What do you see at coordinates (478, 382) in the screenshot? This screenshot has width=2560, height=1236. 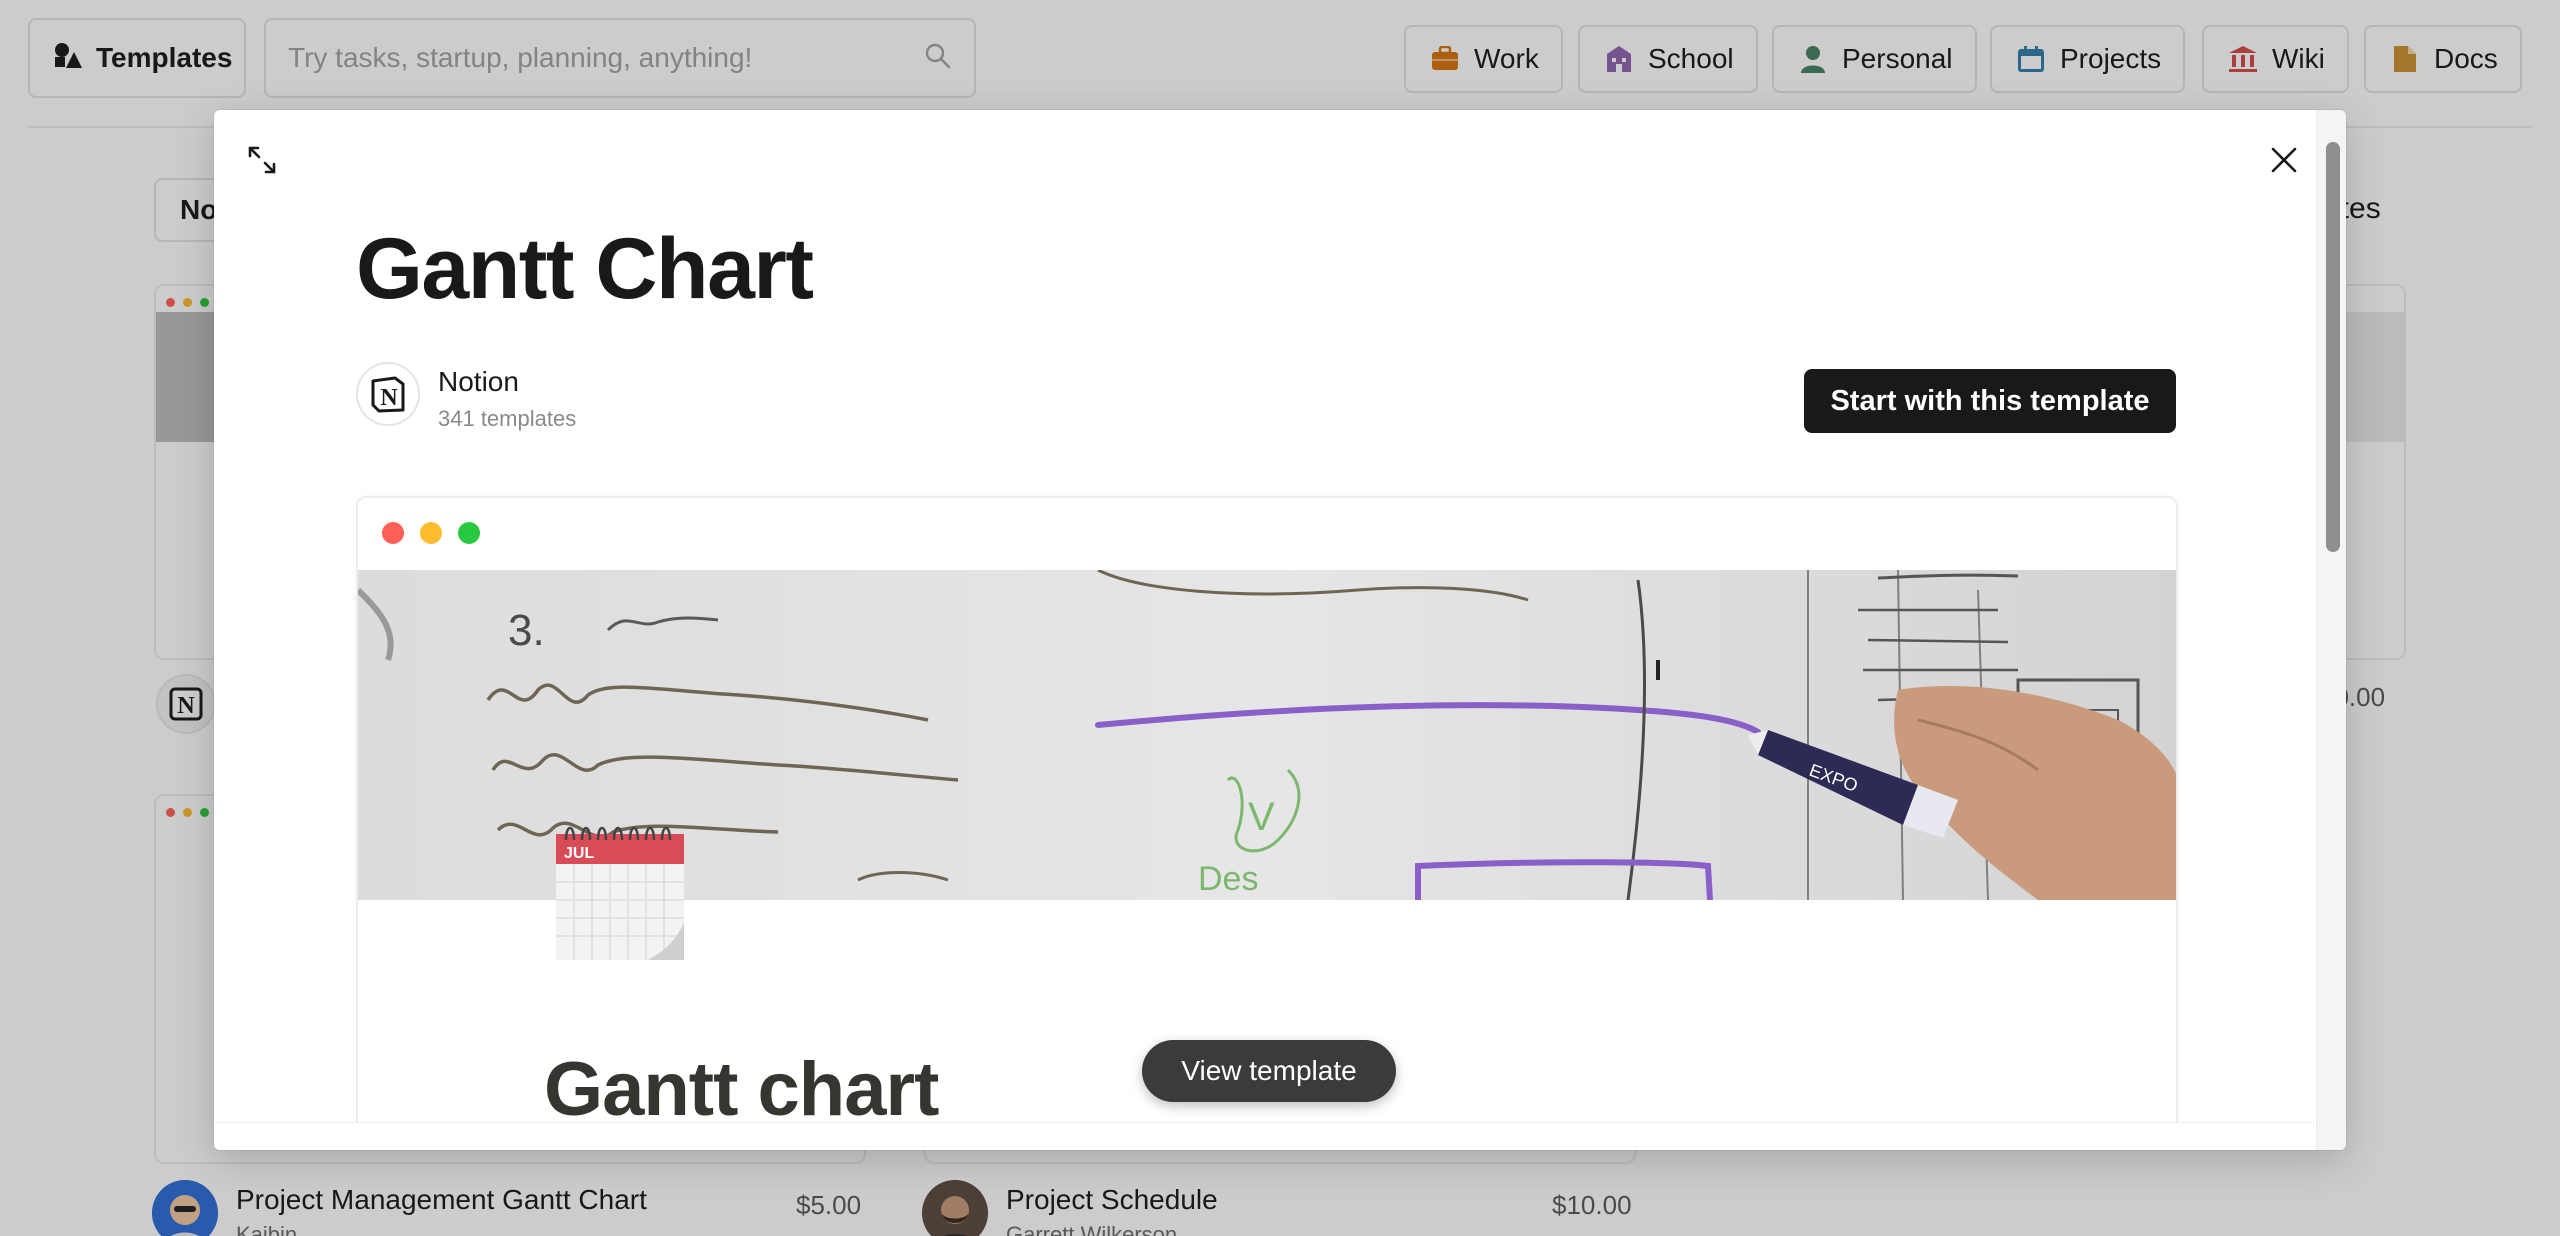 I see `creator-name: Notion` at bounding box center [478, 382].